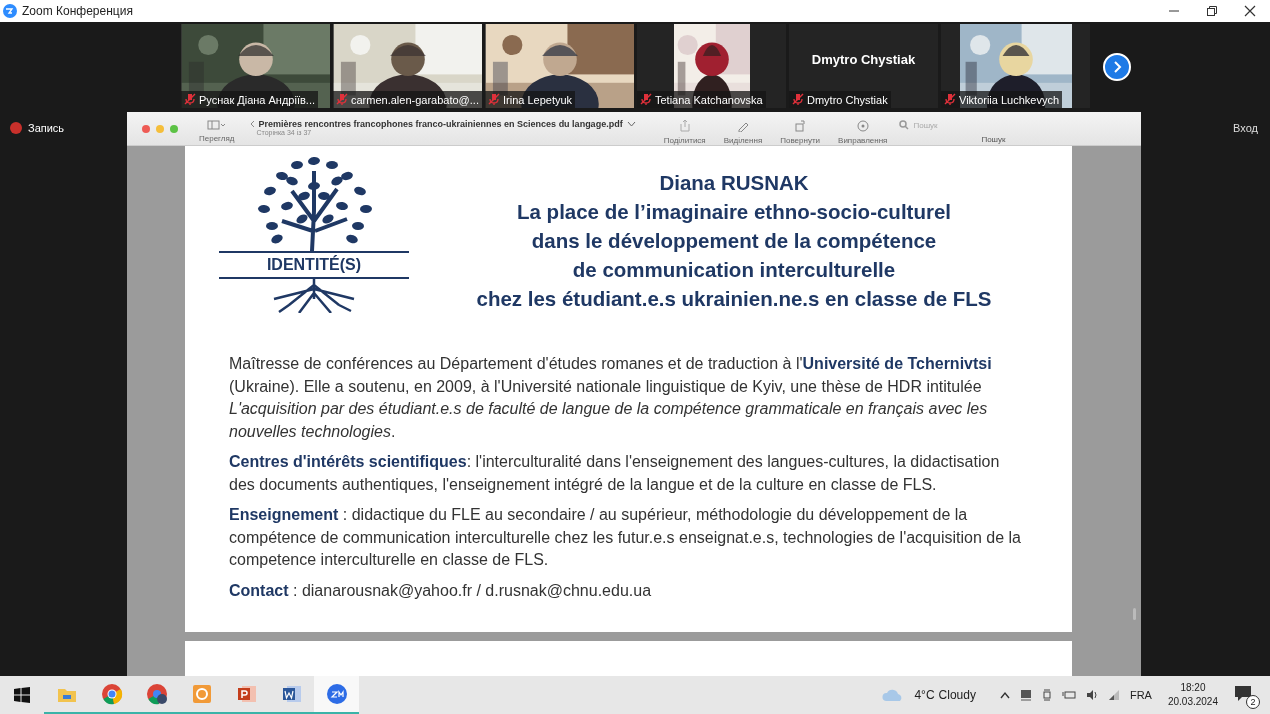 Image resolution: width=1270 pixels, height=714 pixels. What do you see at coordinates (111, 694) in the screenshot?
I see `browser-icon` at bounding box center [111, 694].